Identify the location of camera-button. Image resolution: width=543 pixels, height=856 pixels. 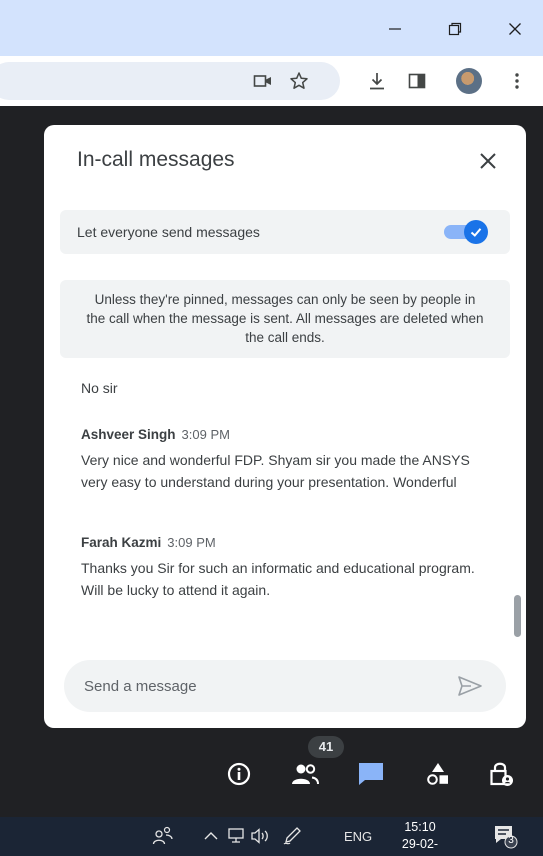
(263, 81).